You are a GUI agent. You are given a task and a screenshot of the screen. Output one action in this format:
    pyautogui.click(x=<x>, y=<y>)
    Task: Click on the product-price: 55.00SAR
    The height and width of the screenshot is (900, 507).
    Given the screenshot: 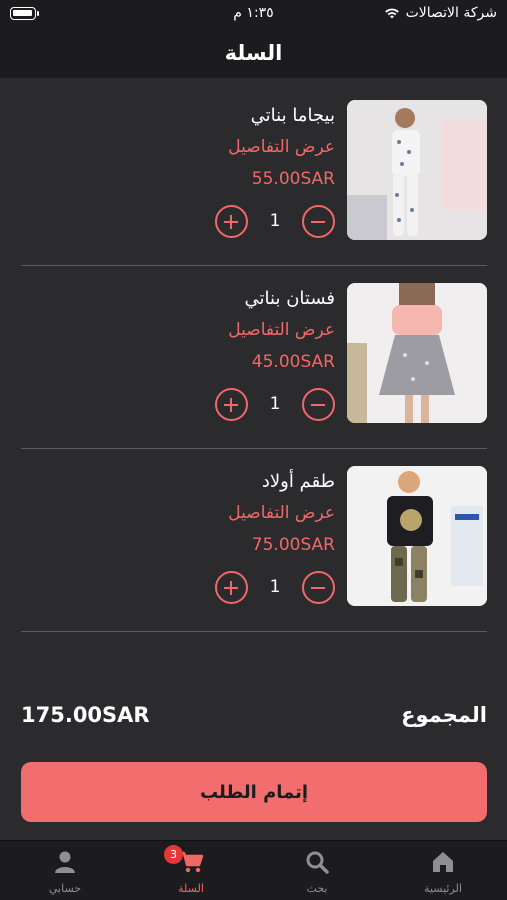 What is the action you would take?
    pyautogui.click(x=293, y=179)
    